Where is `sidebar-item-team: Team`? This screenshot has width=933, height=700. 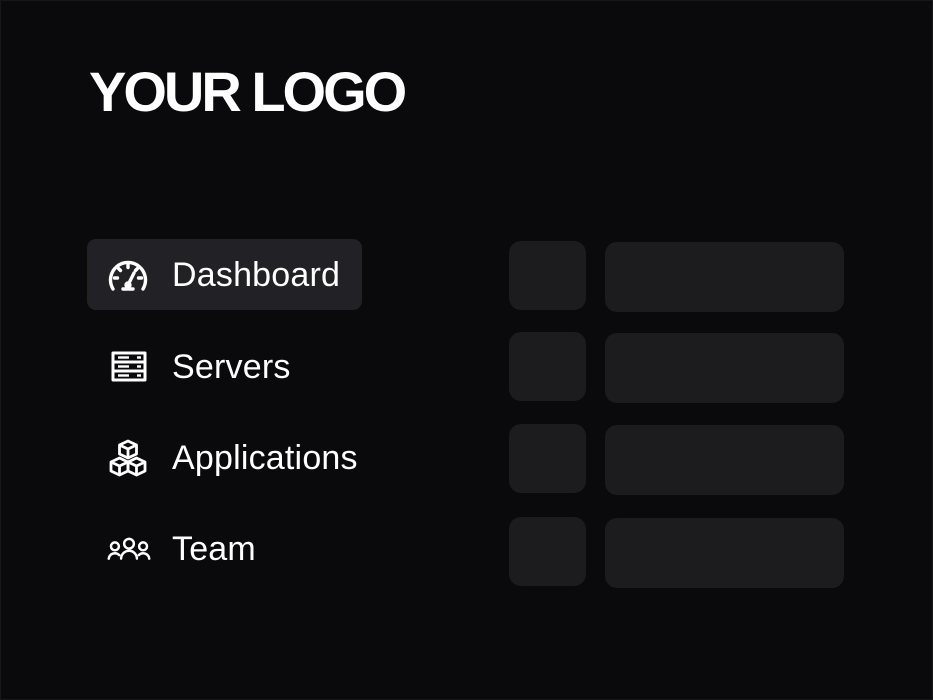 sidebar-item-team: Team is located at coordinates (182, 548).